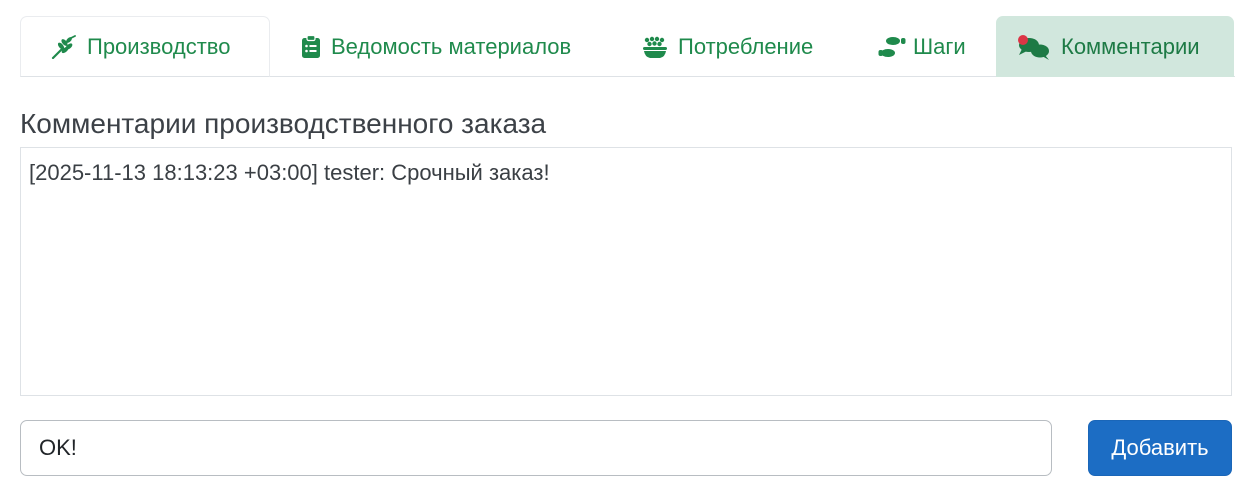 Image resolution: width=1246 pixels, height=492 pixels. I want to click on bowl-food-icon, so click(655, 47).